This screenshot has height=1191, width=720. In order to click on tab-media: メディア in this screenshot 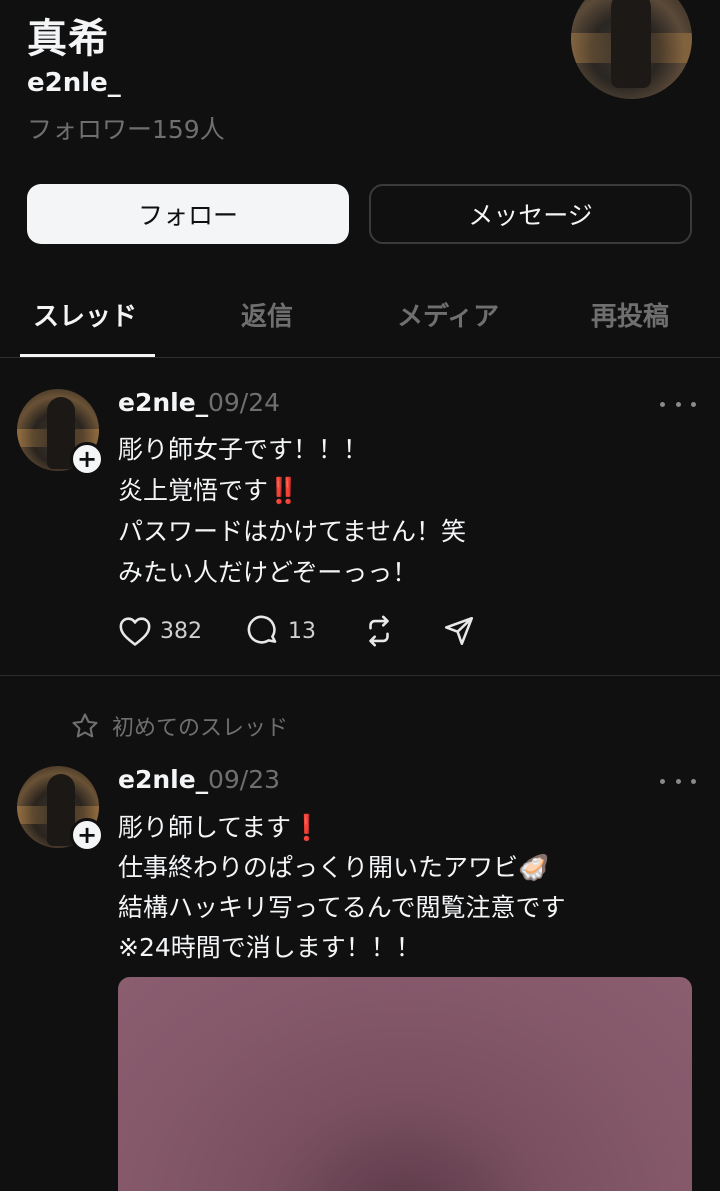, I will do `click(448, 314)`.